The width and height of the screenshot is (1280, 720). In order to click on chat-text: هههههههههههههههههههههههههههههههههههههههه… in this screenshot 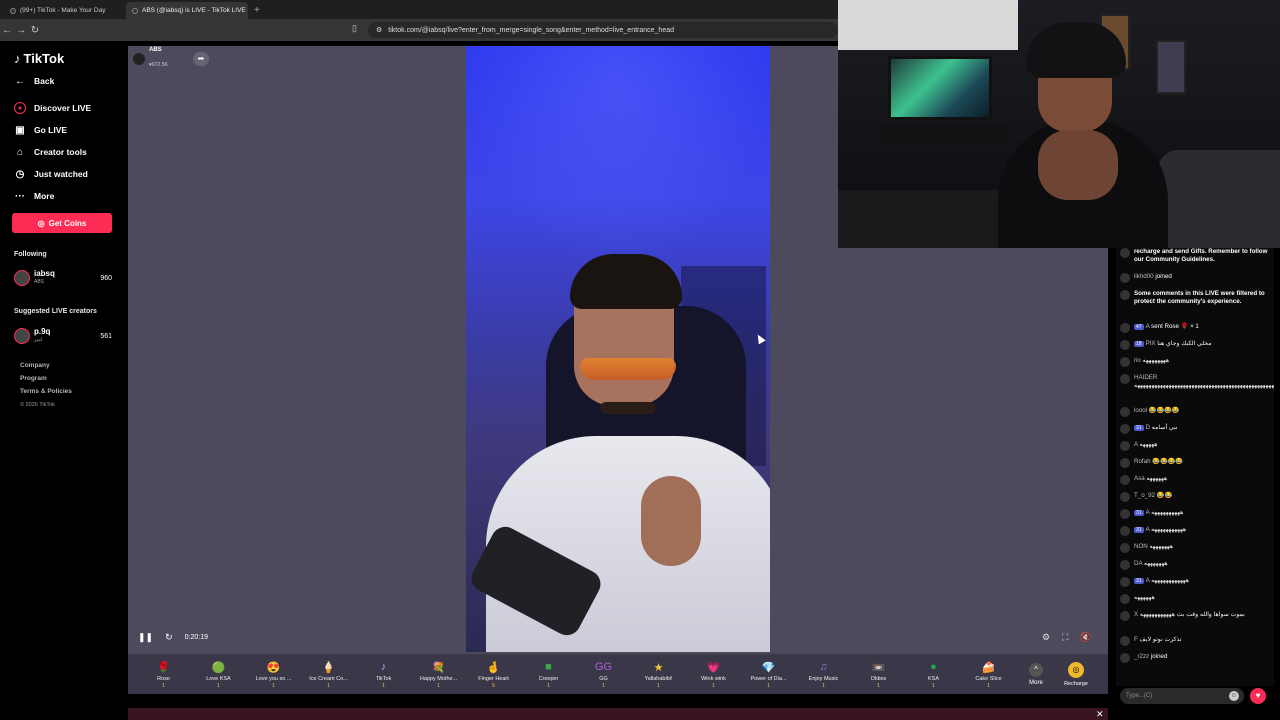, I will do `click(1204, 385)`.